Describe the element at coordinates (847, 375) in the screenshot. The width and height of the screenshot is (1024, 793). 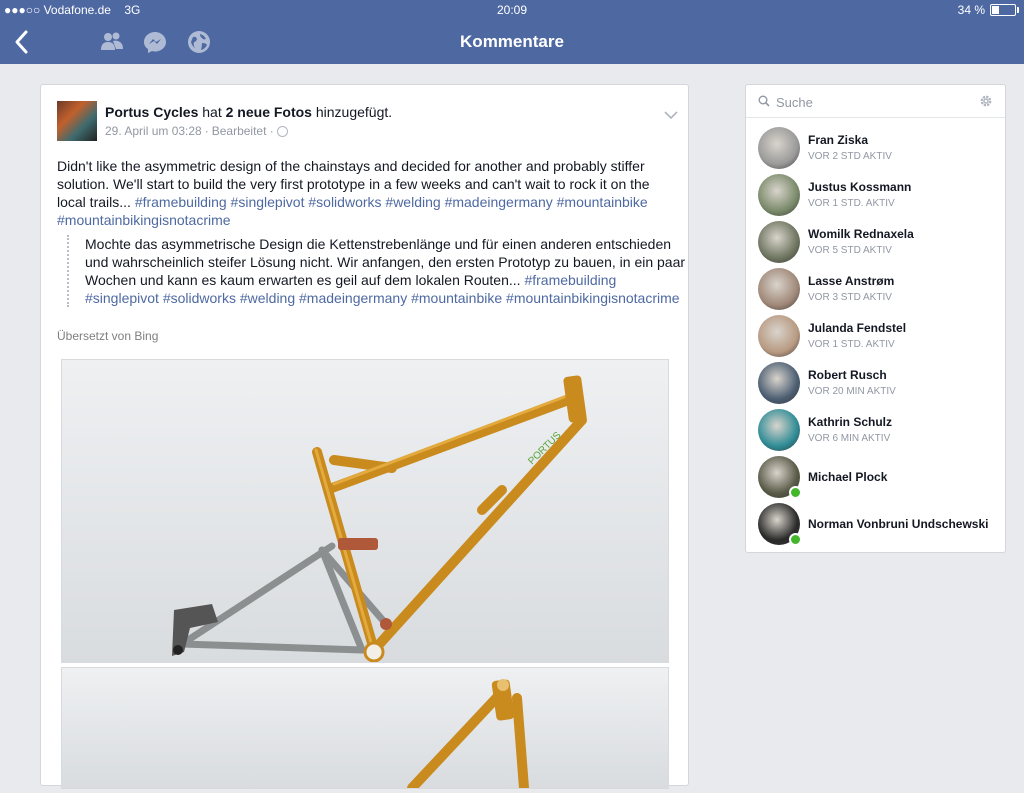
I see `friend-name: Robert Rusch` at that location.